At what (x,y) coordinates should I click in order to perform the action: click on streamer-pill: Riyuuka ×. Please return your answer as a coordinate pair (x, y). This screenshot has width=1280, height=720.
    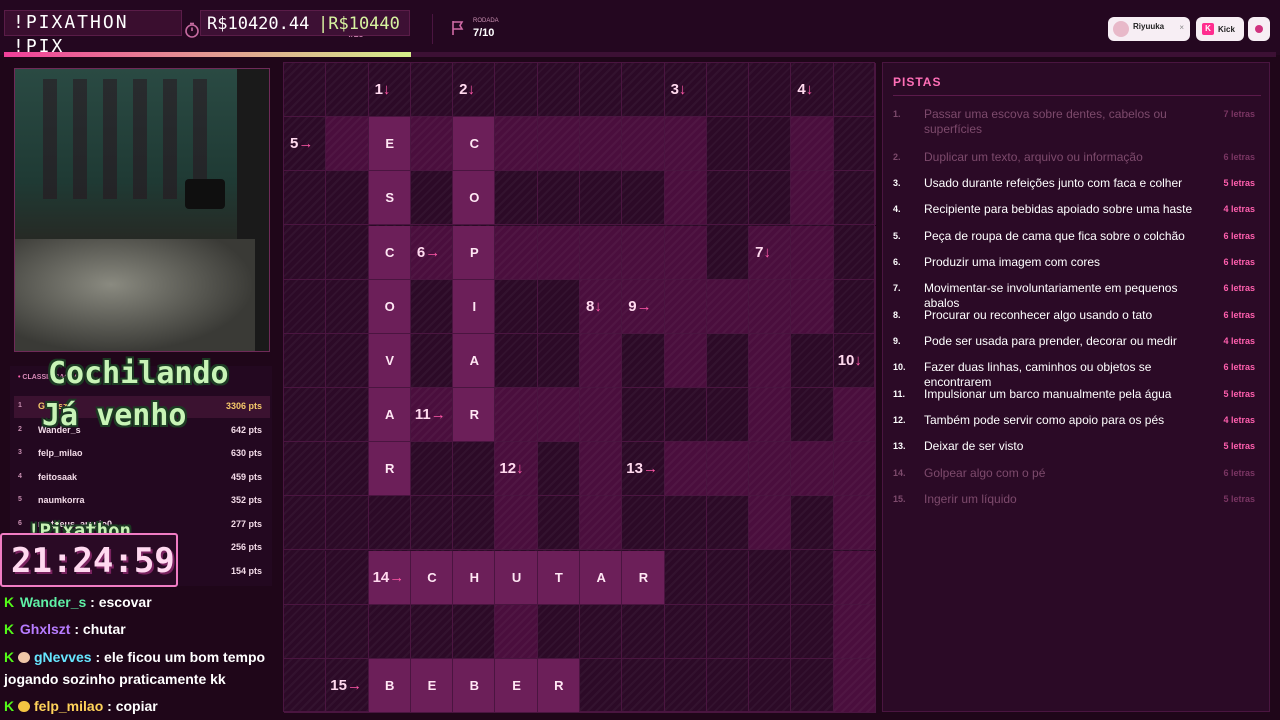
    Looking at the image, I should click on (1149, 29).